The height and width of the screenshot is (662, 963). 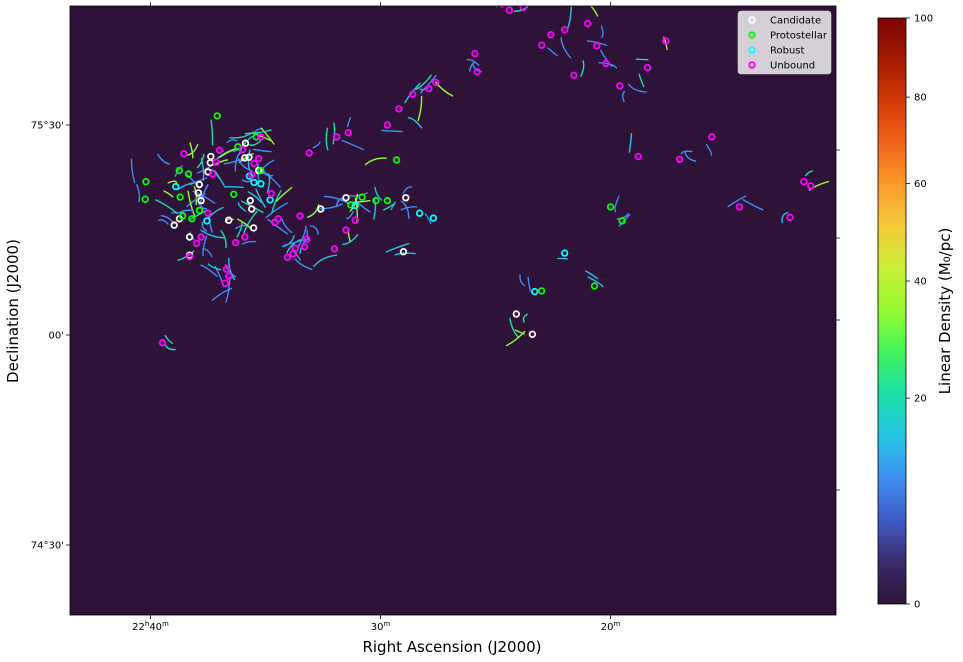 What do you see at coordinates (923, 19) in the screenshot?
I see `colorbar-tick-label: 100` at bounding box center [923, 19].